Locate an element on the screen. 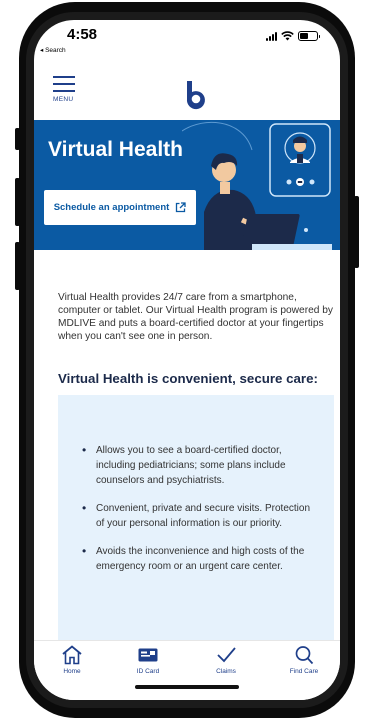  status-bar: 4:58 ◂ Search is located at coordinates (187, 40).